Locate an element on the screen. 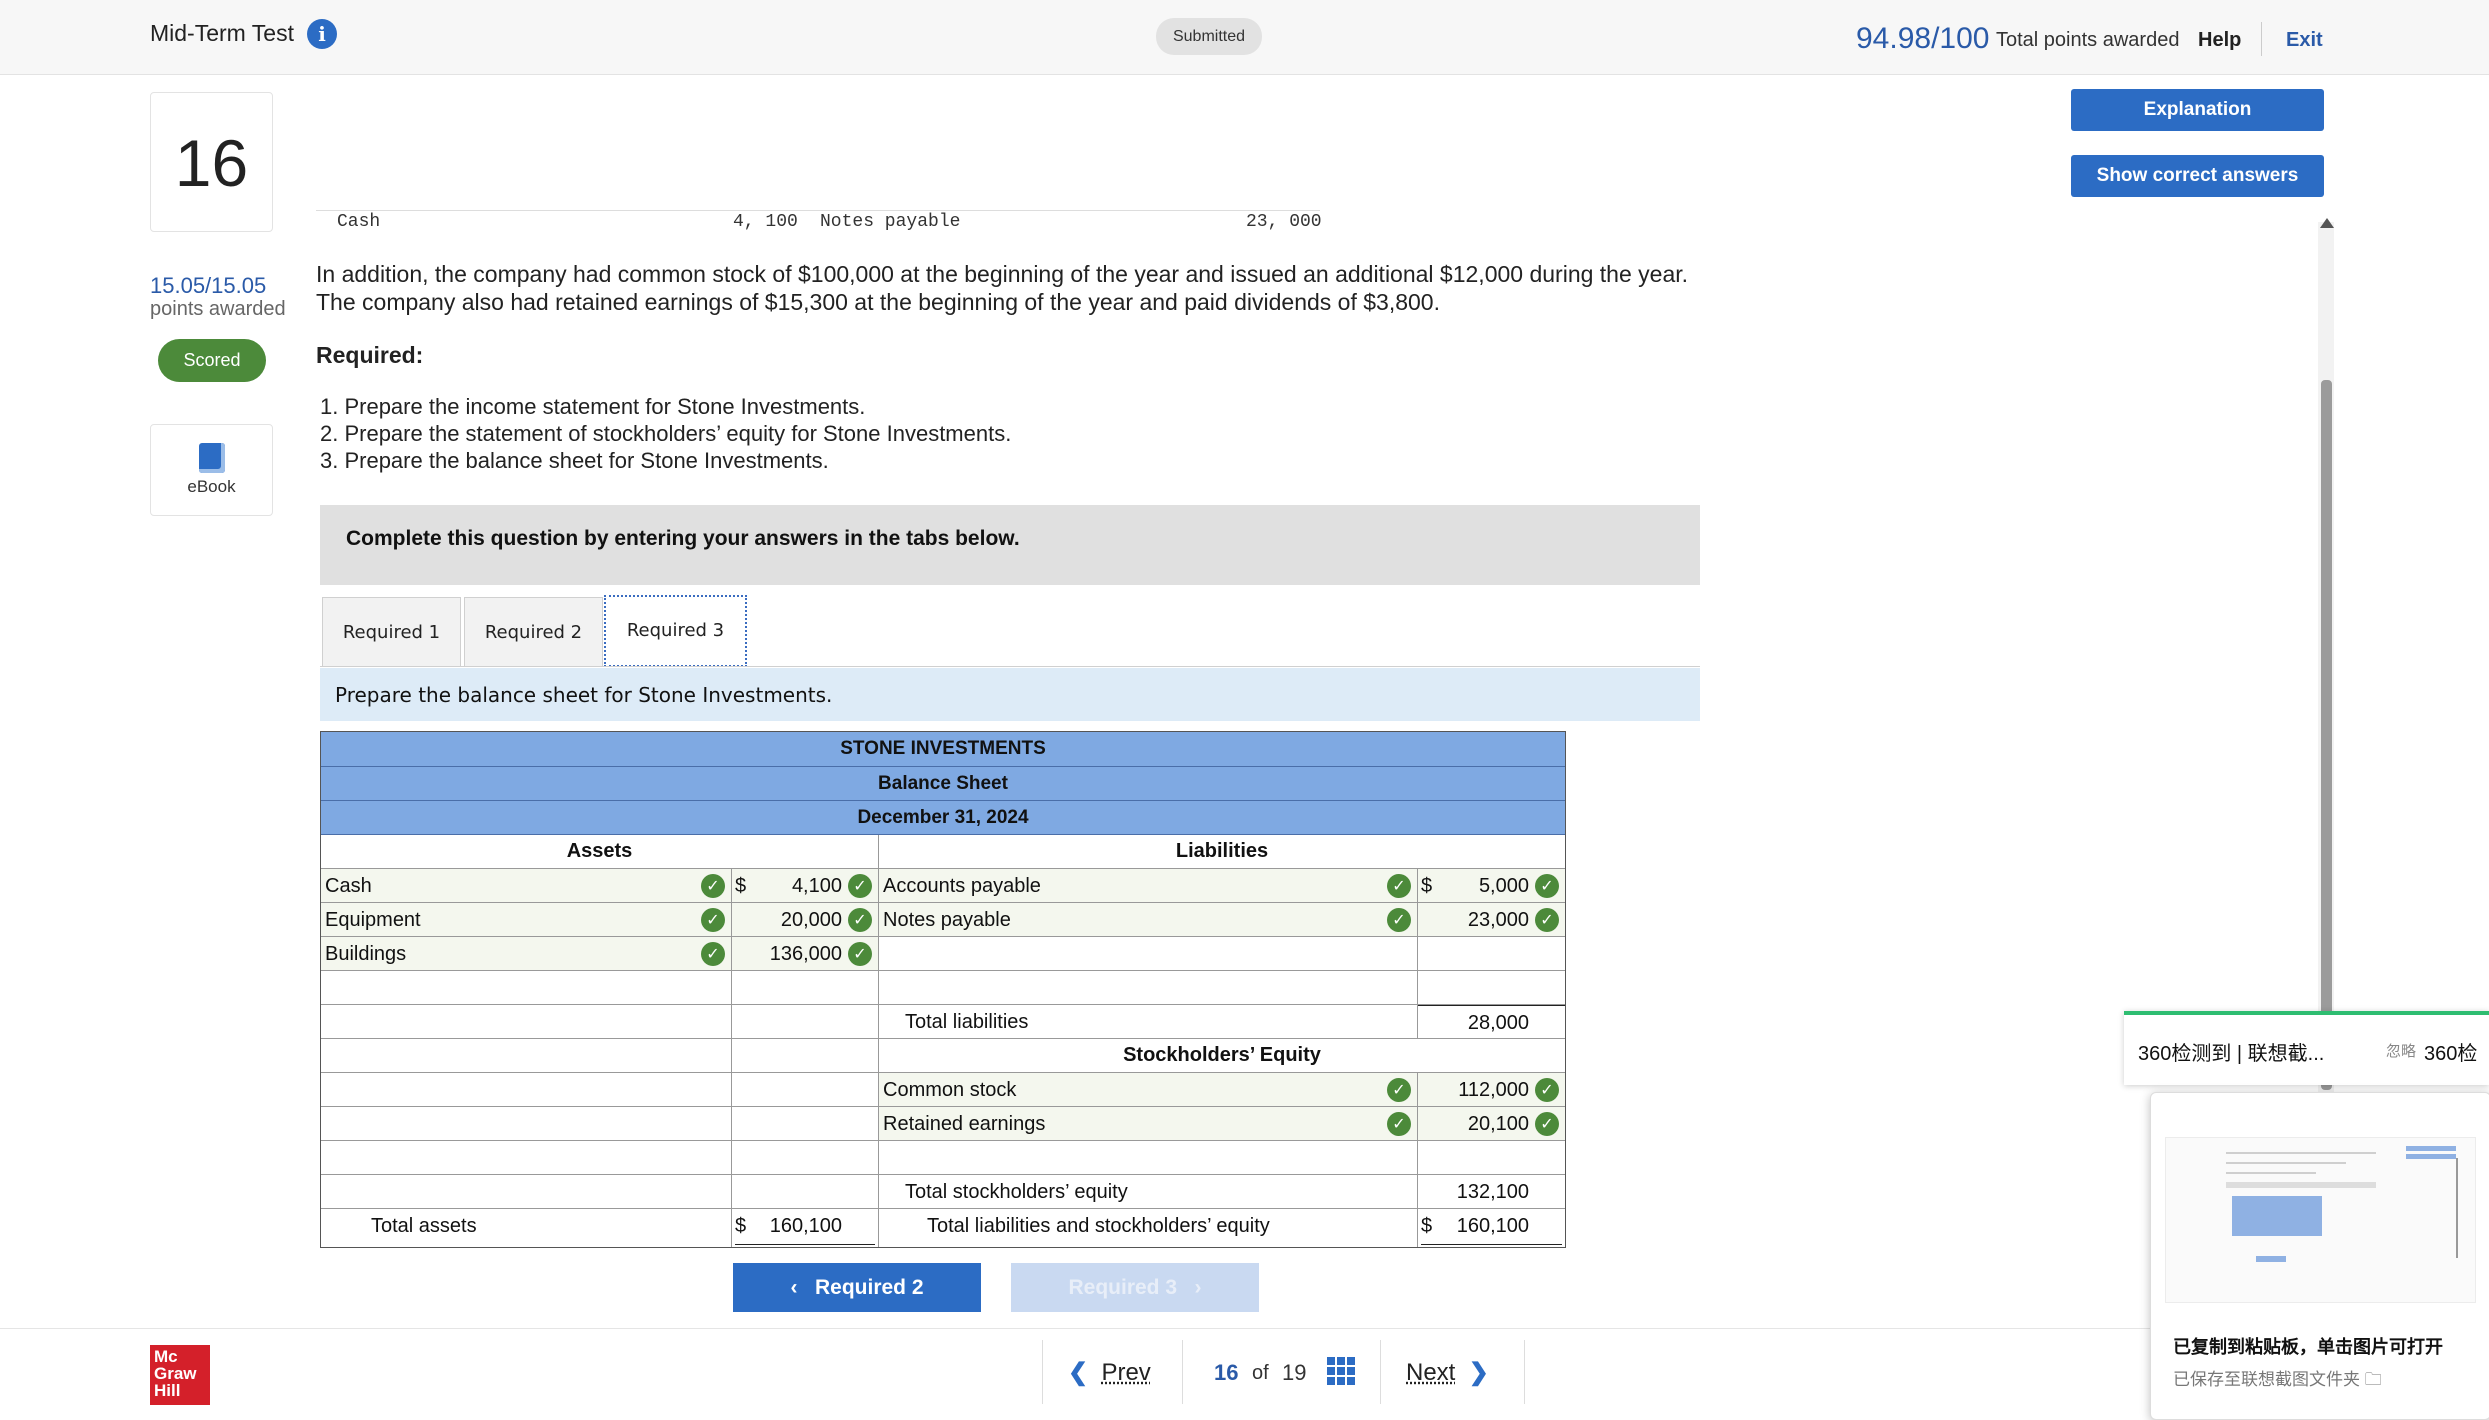 The height and width of the screenshot is (1420, 2489). asset-value-cell: 136,000 ✓ is located at coordinates (805, 954).